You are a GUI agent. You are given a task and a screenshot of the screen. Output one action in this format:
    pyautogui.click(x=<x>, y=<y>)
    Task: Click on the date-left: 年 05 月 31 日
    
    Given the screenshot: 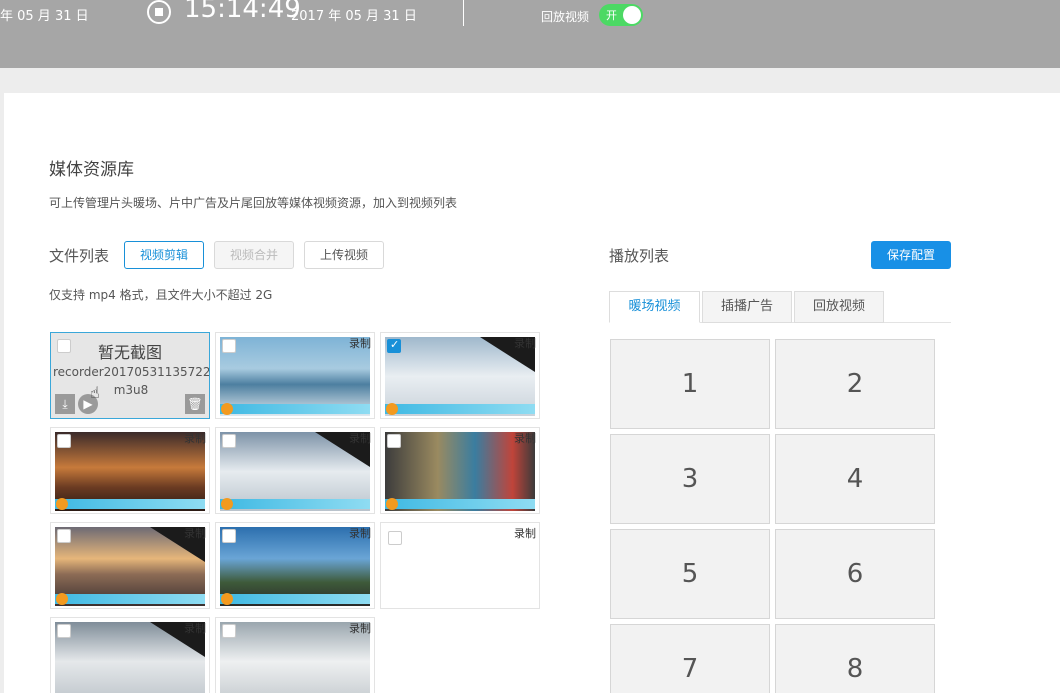 What is the action you would take?
    pyautogui.click(x=44, y=16)
    